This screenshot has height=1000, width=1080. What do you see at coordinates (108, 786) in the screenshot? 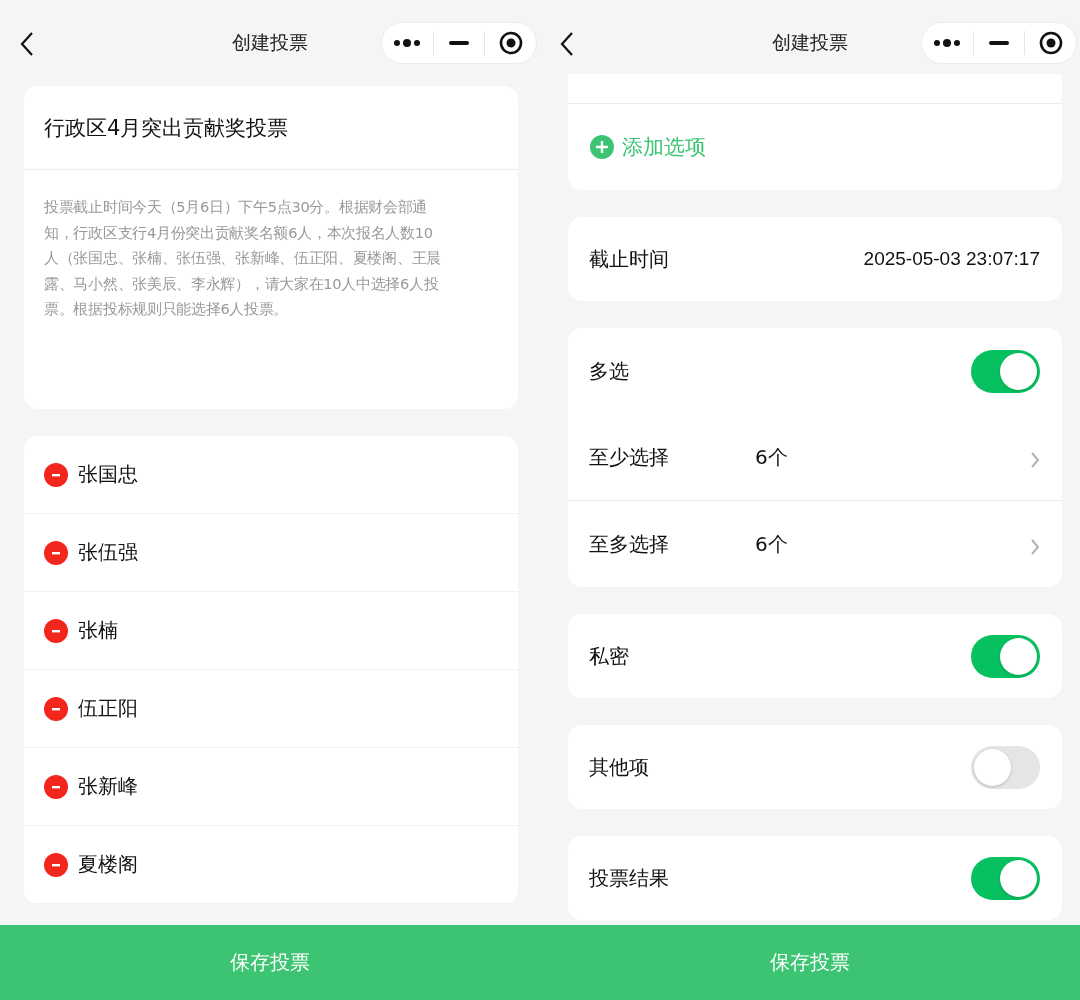
I see `option-name: 张新峰` at bounding box center [108, 786].